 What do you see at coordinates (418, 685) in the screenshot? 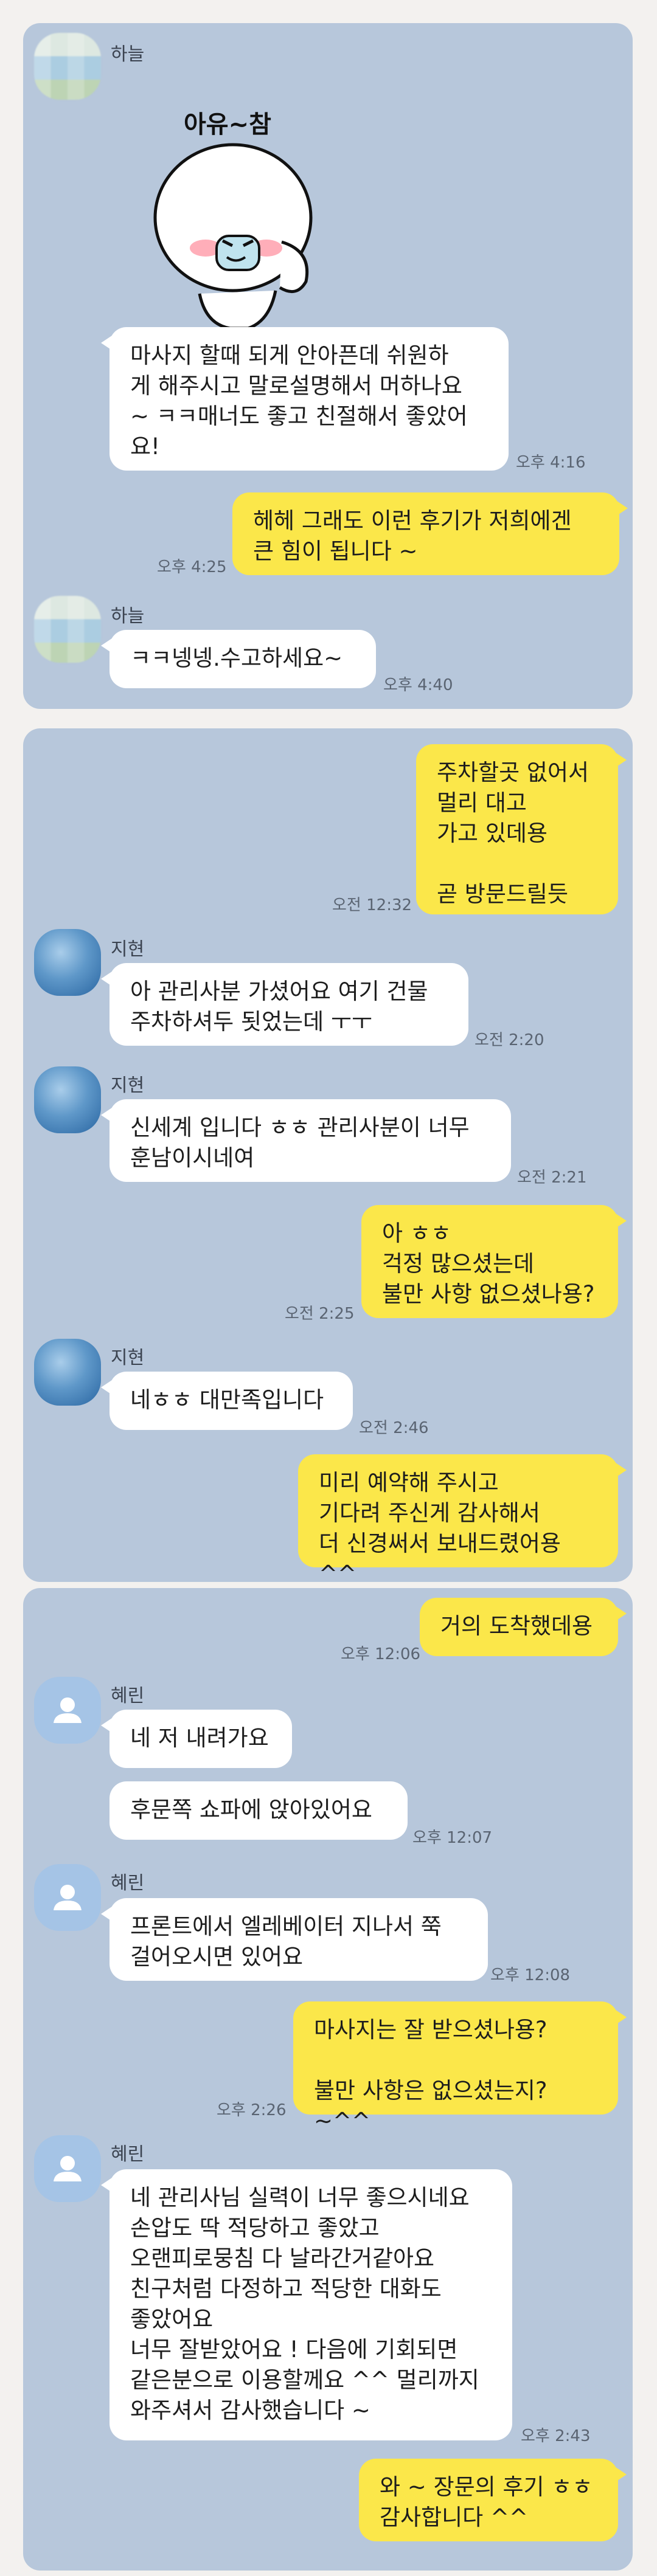
I see `message-time: 오후 4:40` at bounding box center [418, 685].